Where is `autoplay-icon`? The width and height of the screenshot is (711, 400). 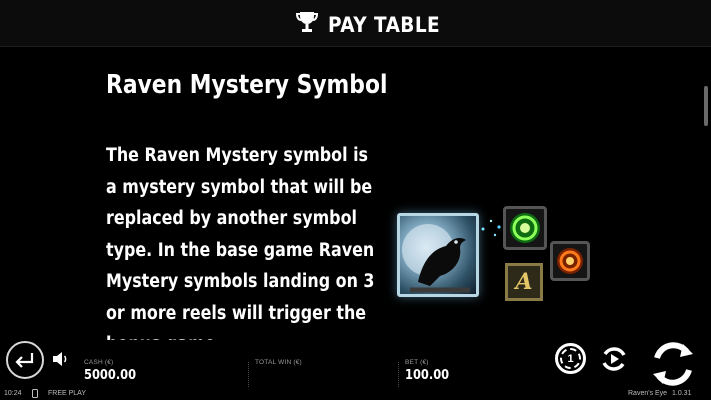
autoplay-icon is located at coordinates (614, 359).